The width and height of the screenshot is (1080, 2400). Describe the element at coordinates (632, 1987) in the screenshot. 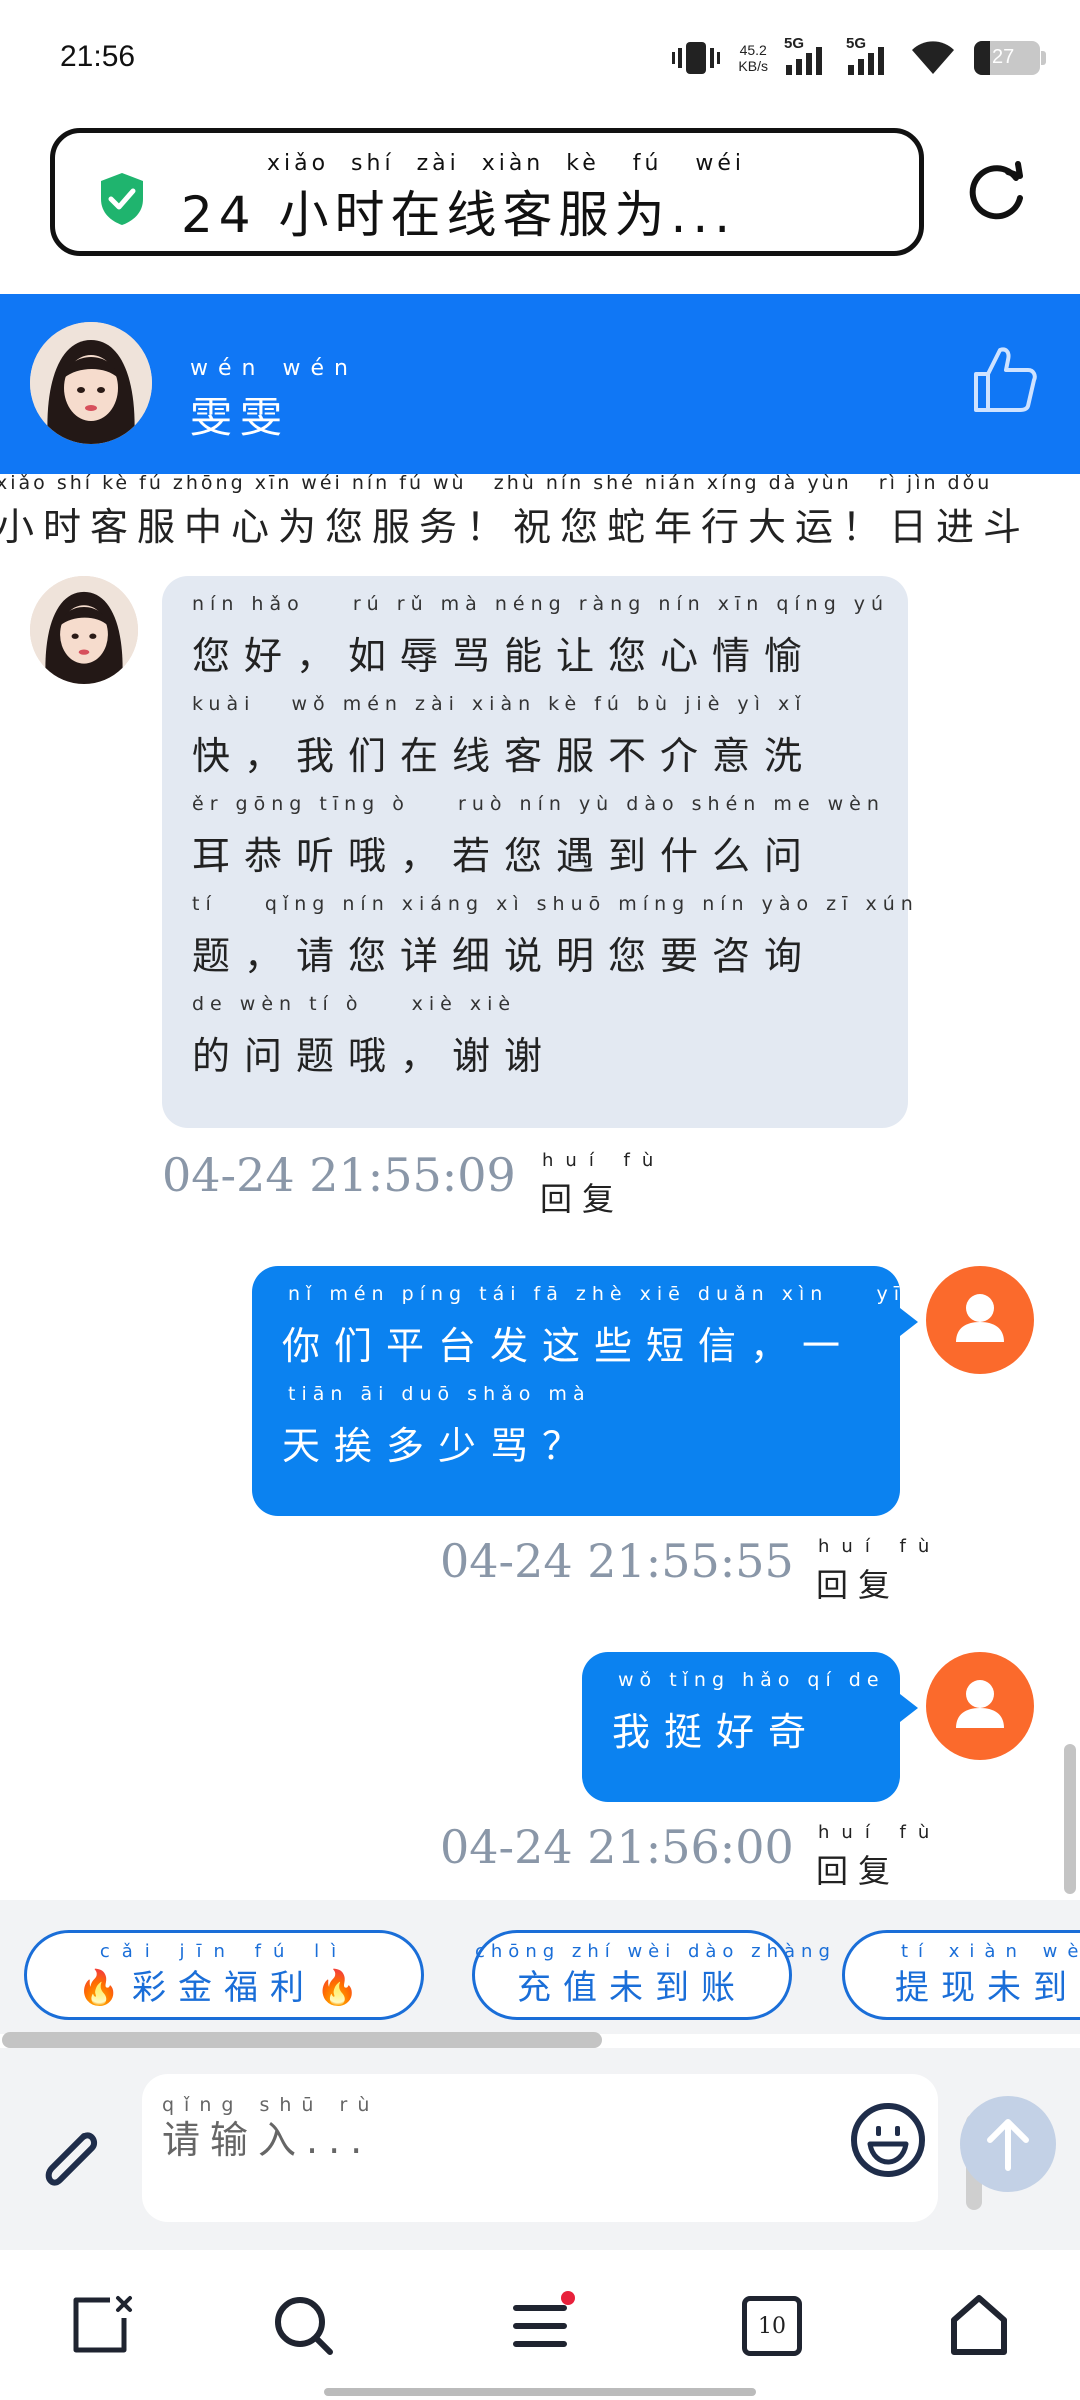

I see `chip-label: 充值未到账` at that location.